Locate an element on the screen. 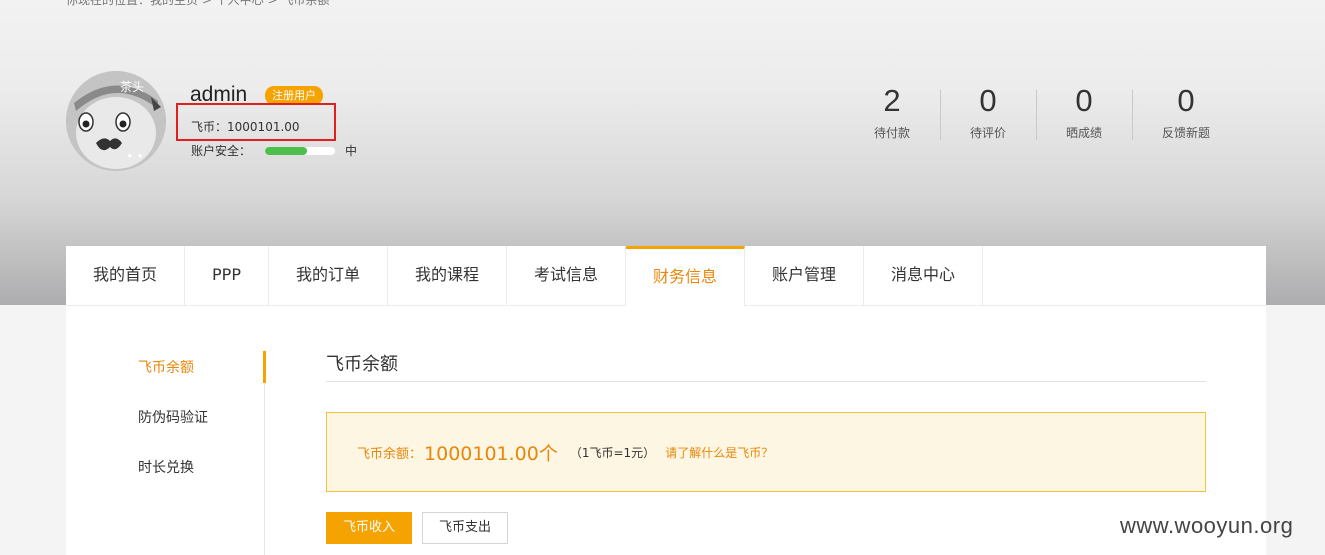 Image resolution: width=1325 pixels, height=555 pixels. tab-exam-info: 考试信息 is located at coordinates (566, 276).